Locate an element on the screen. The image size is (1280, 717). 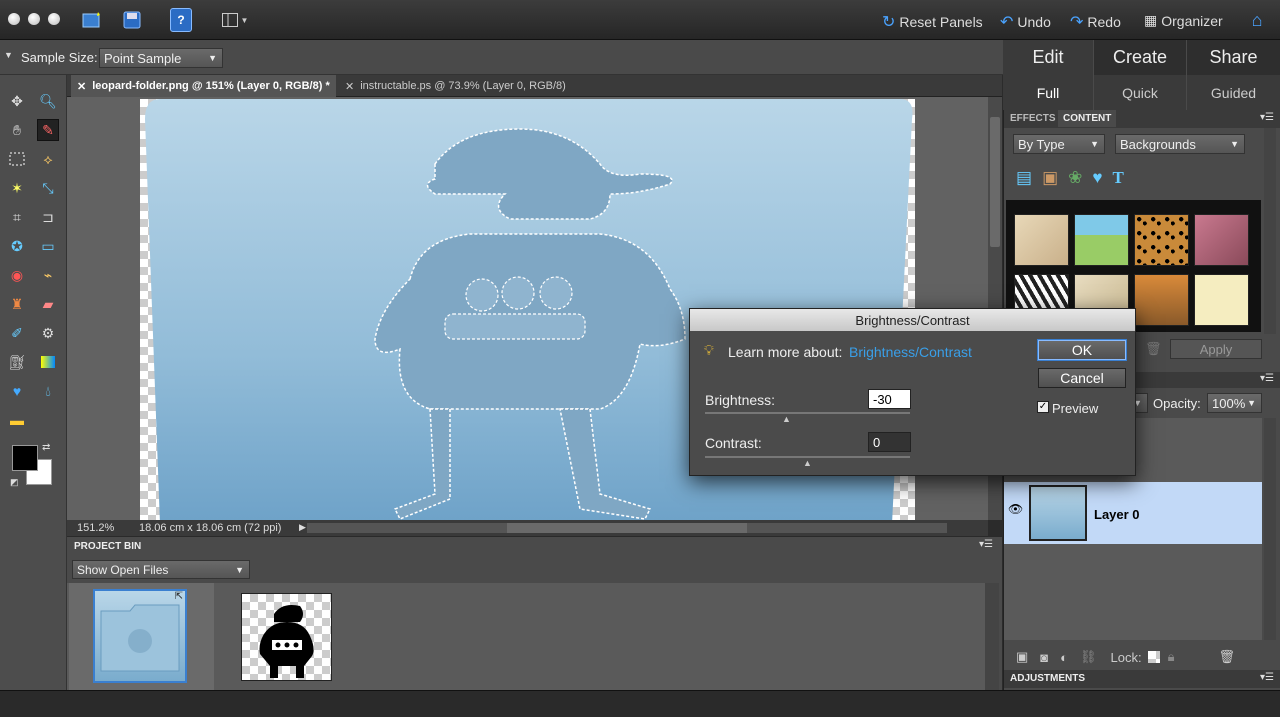
default-colors-icon: ◩ is located at coordinates (14, 482).